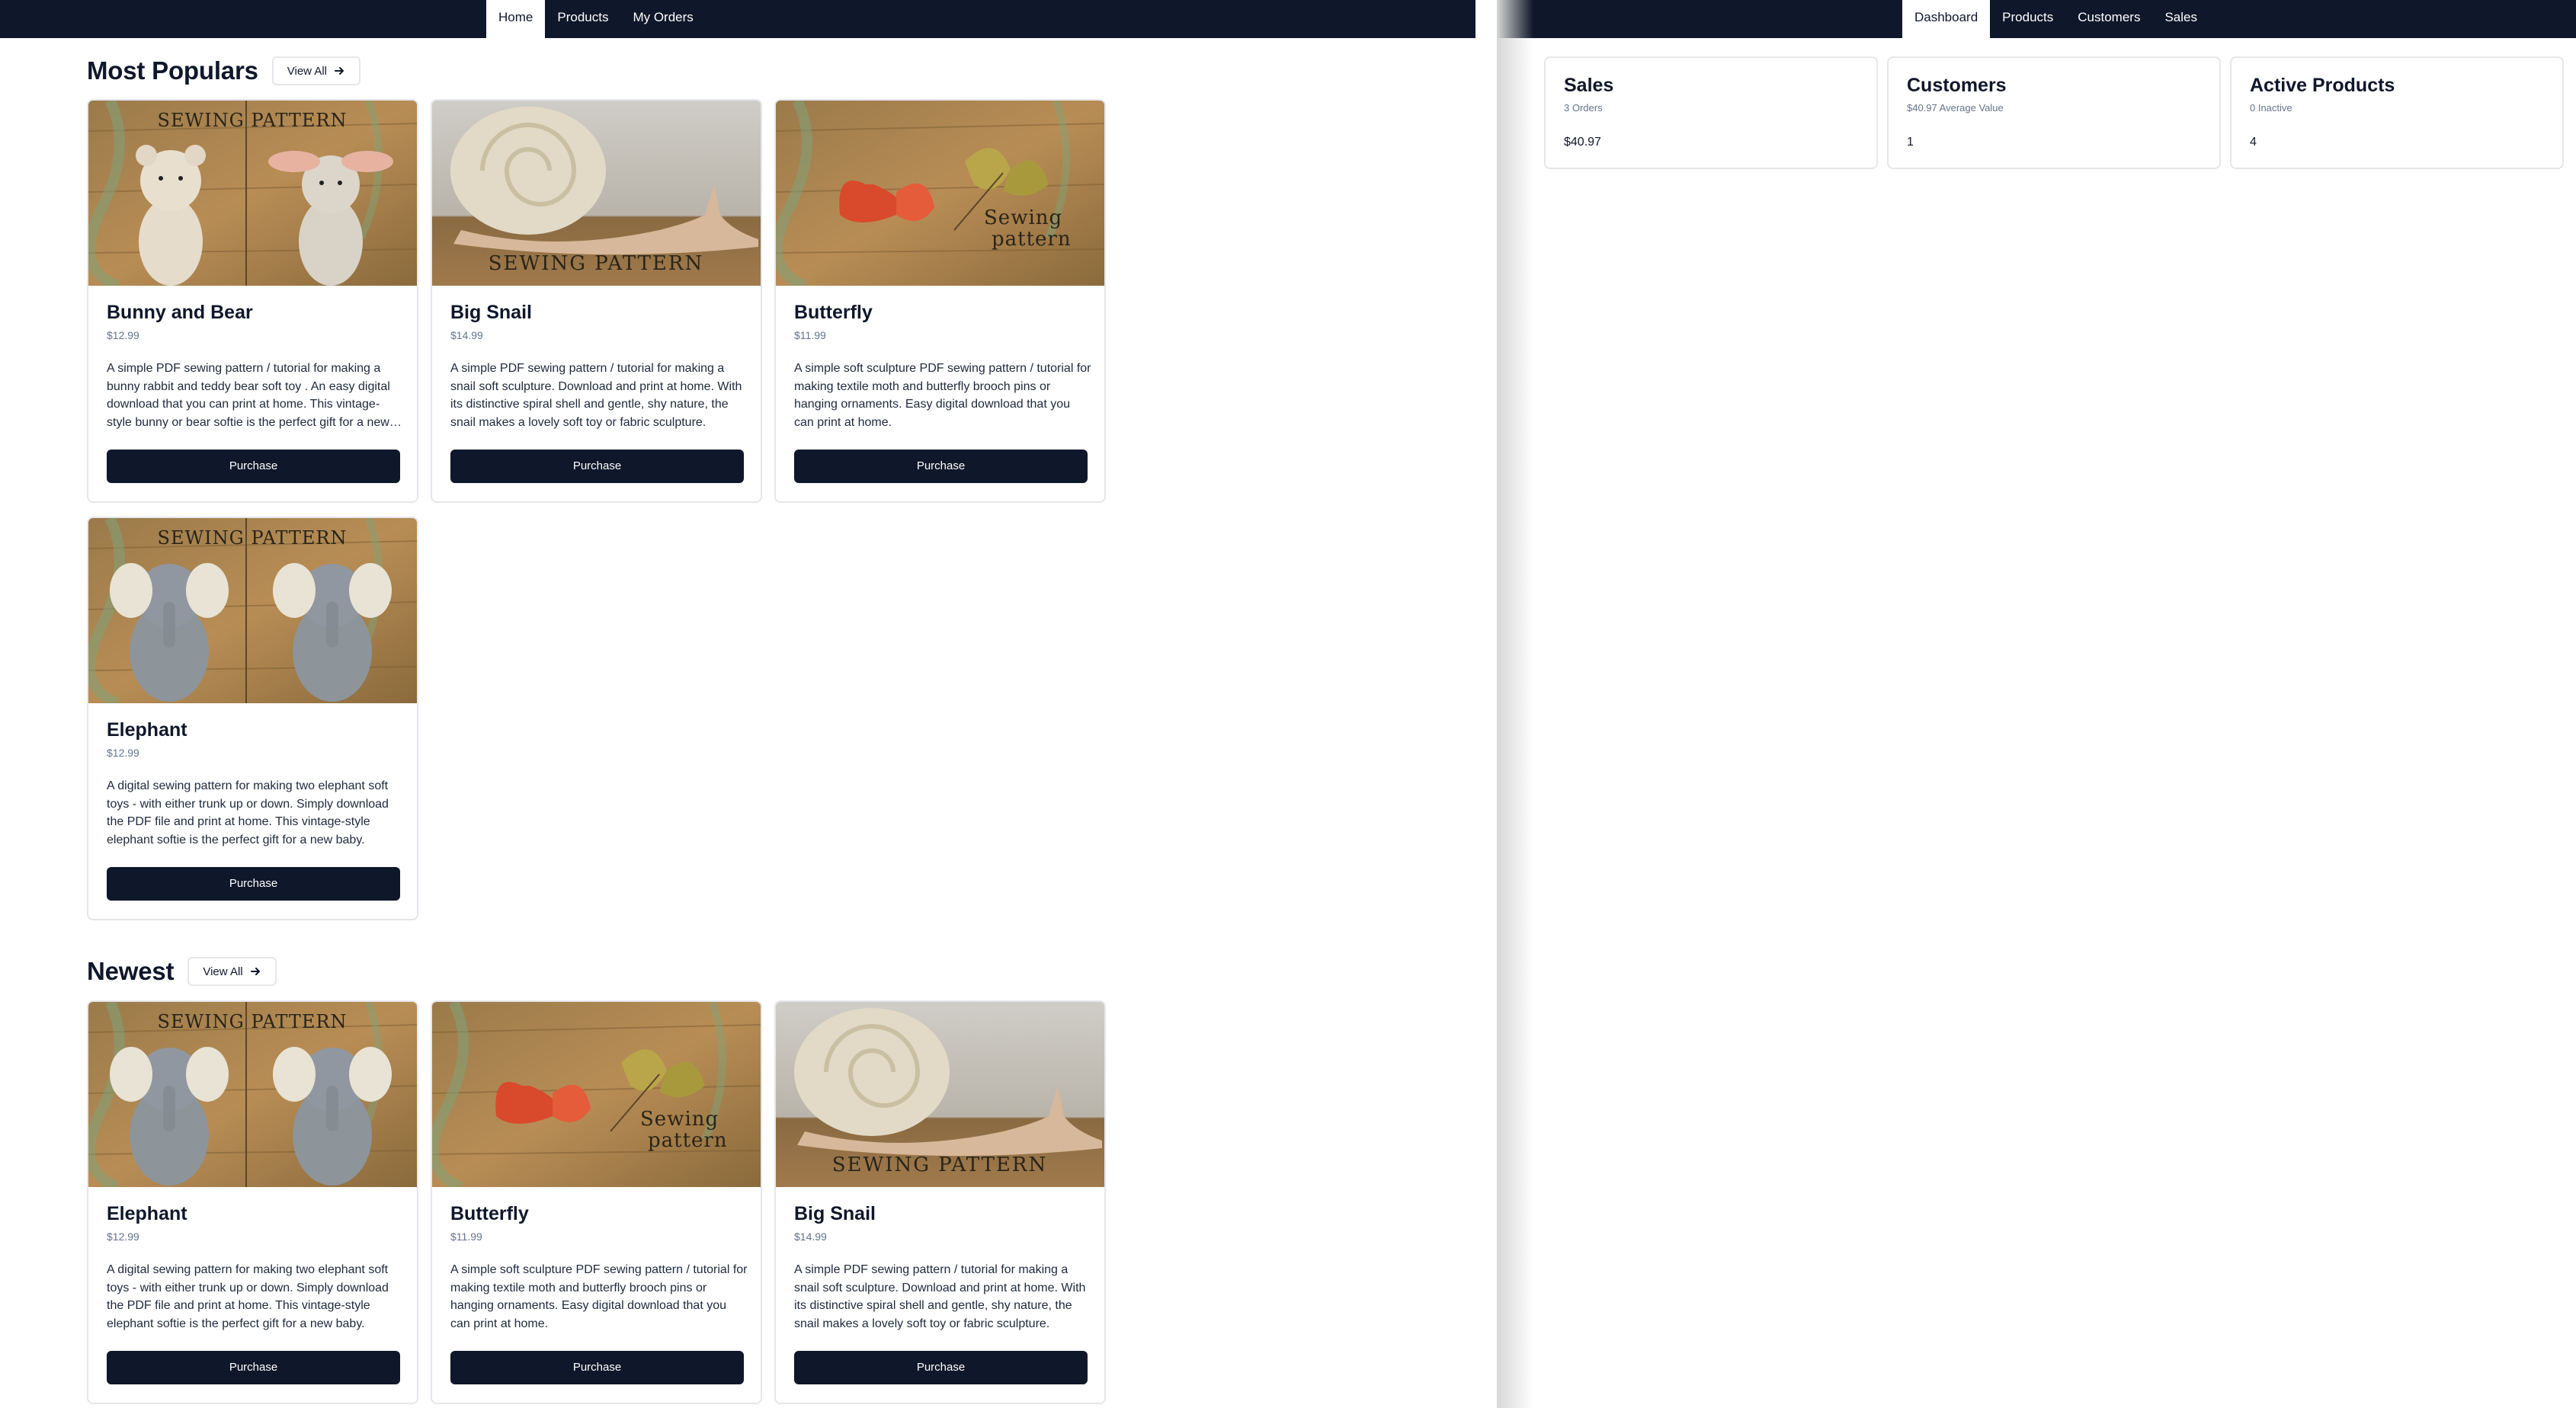 This screenshot has height=1408, width=2576. What do you see at coordinates (1515, 704) in the screenshot?
I see `pane-shadow` at bounding box center [1515, 704].